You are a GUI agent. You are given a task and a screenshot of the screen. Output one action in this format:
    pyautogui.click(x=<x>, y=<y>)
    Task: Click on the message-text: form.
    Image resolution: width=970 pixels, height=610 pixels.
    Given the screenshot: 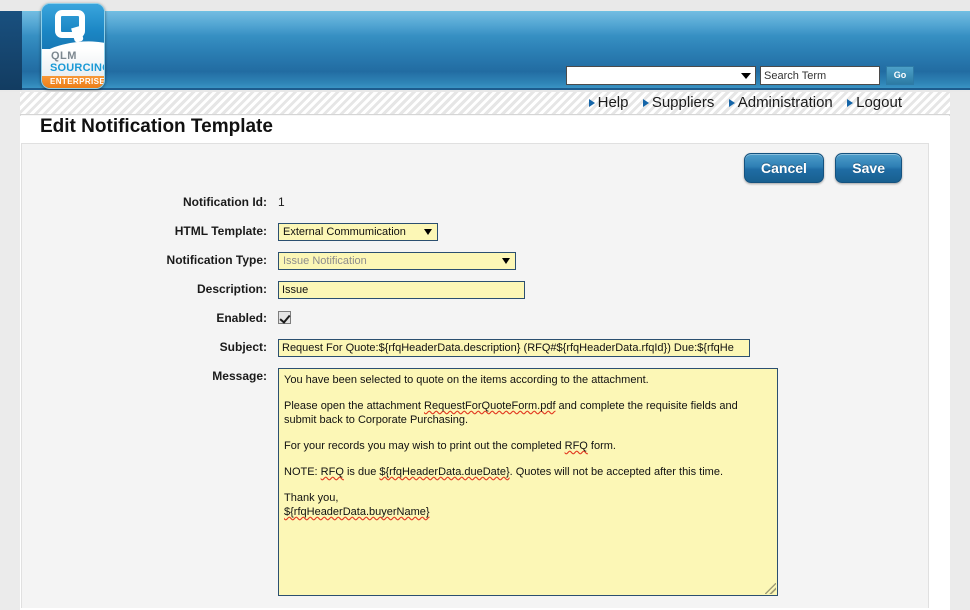 What is the action you would take?
    pyautogui.click(x=601, y=446)
    